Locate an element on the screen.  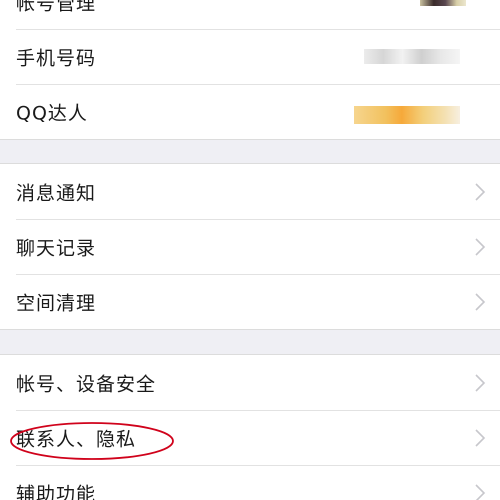
blurred-qq-level is located at coordinates (407, 115).